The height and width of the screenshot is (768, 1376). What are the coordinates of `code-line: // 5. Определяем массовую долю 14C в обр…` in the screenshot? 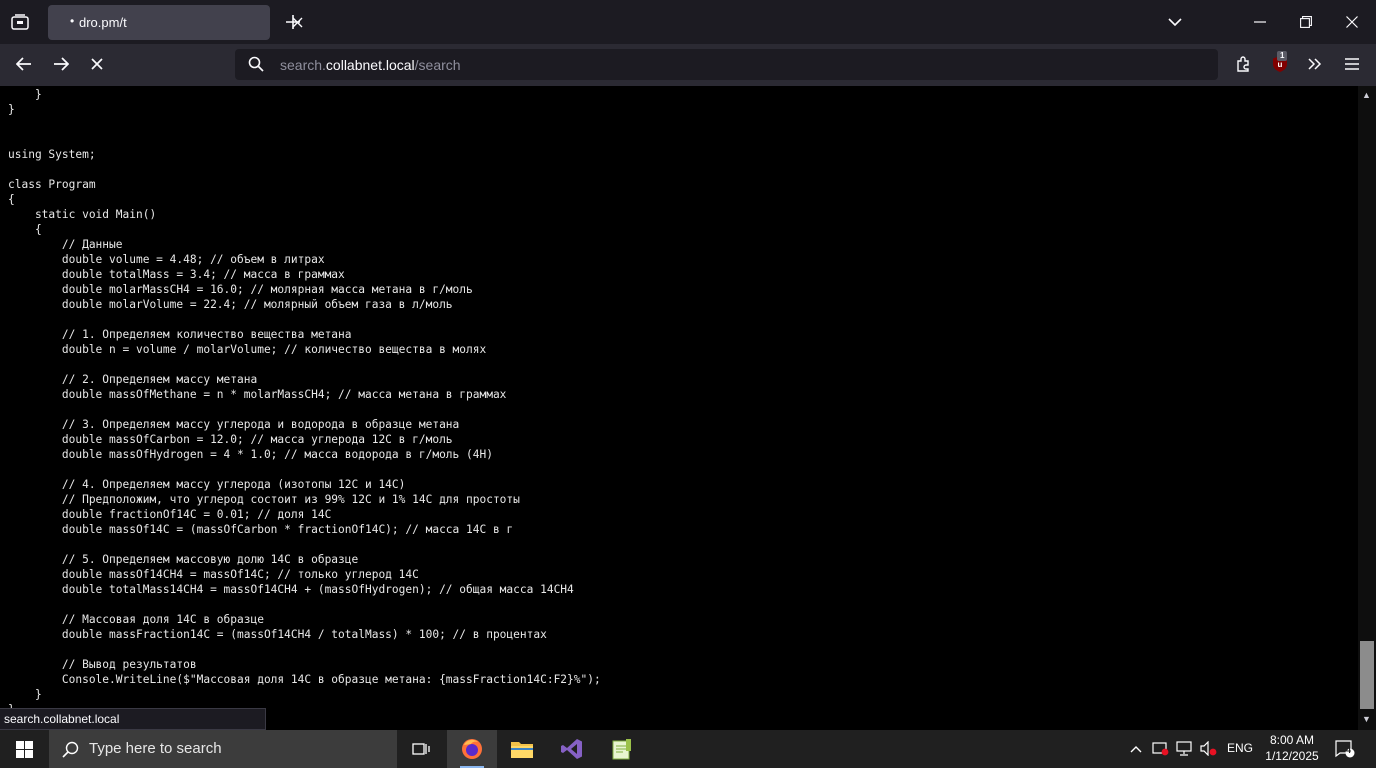 It's located at (183, 559).